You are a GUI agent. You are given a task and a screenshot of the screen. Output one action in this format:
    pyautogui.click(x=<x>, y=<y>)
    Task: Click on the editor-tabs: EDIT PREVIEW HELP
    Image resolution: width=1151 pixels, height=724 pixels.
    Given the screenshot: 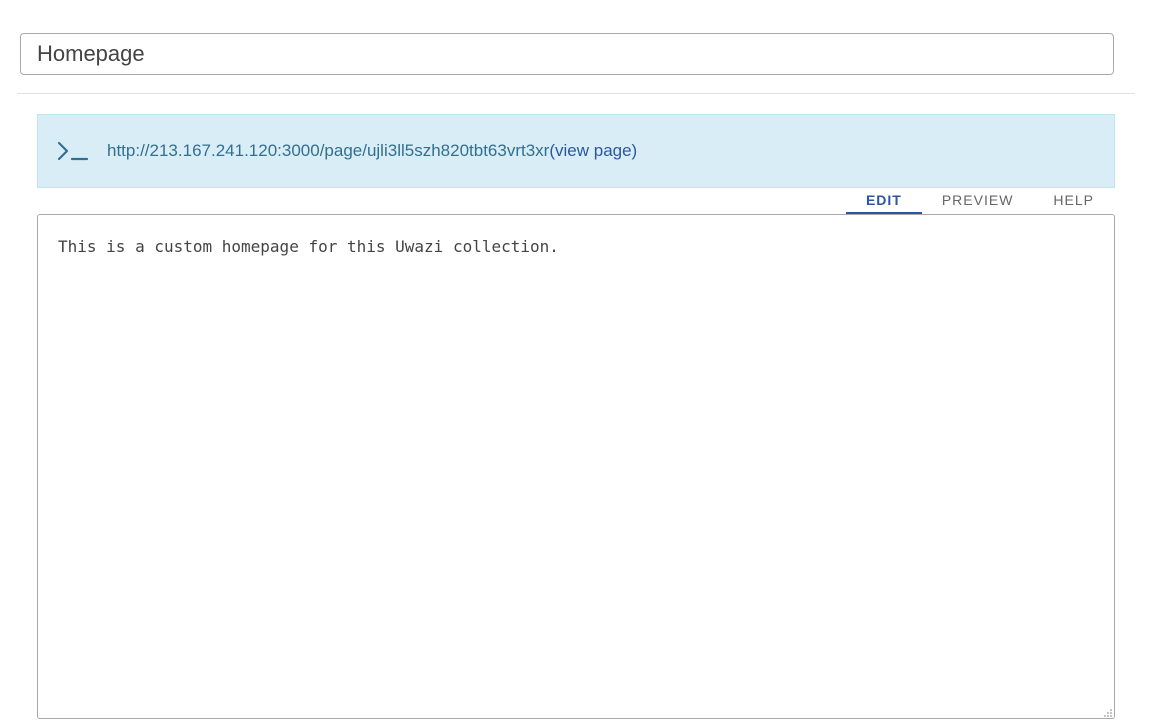 What is the action you would take?
    pyautogui.click(x=979, y=201)
    